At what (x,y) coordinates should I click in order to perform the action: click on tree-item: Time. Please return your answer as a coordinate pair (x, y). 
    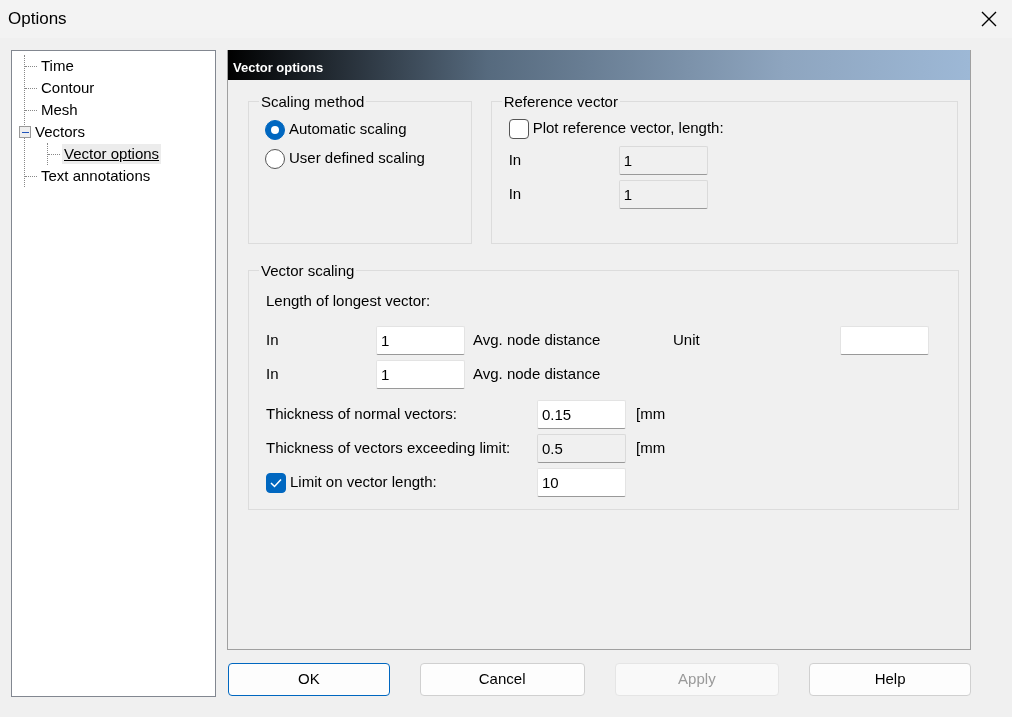
    Looking at the image, I should click on (57, 66).